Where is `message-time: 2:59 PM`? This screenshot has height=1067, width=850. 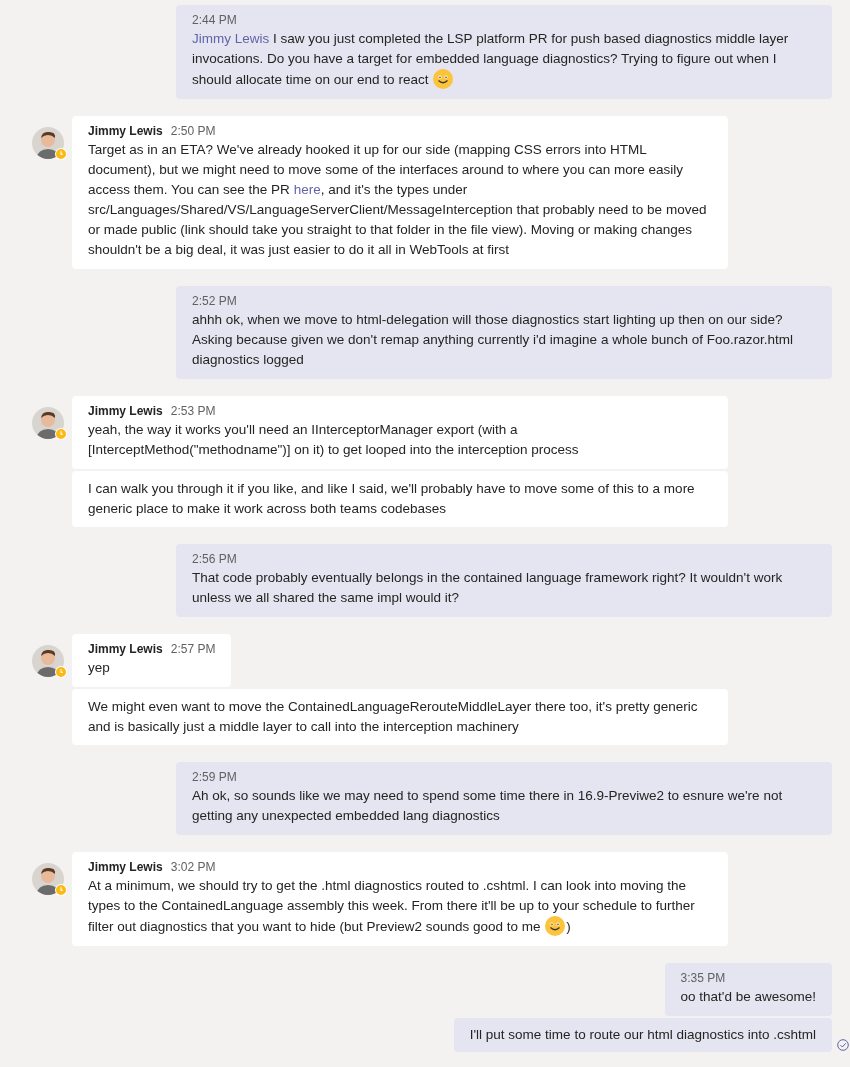 message-time: 2:59 PM is located at coordinates (215, 777).